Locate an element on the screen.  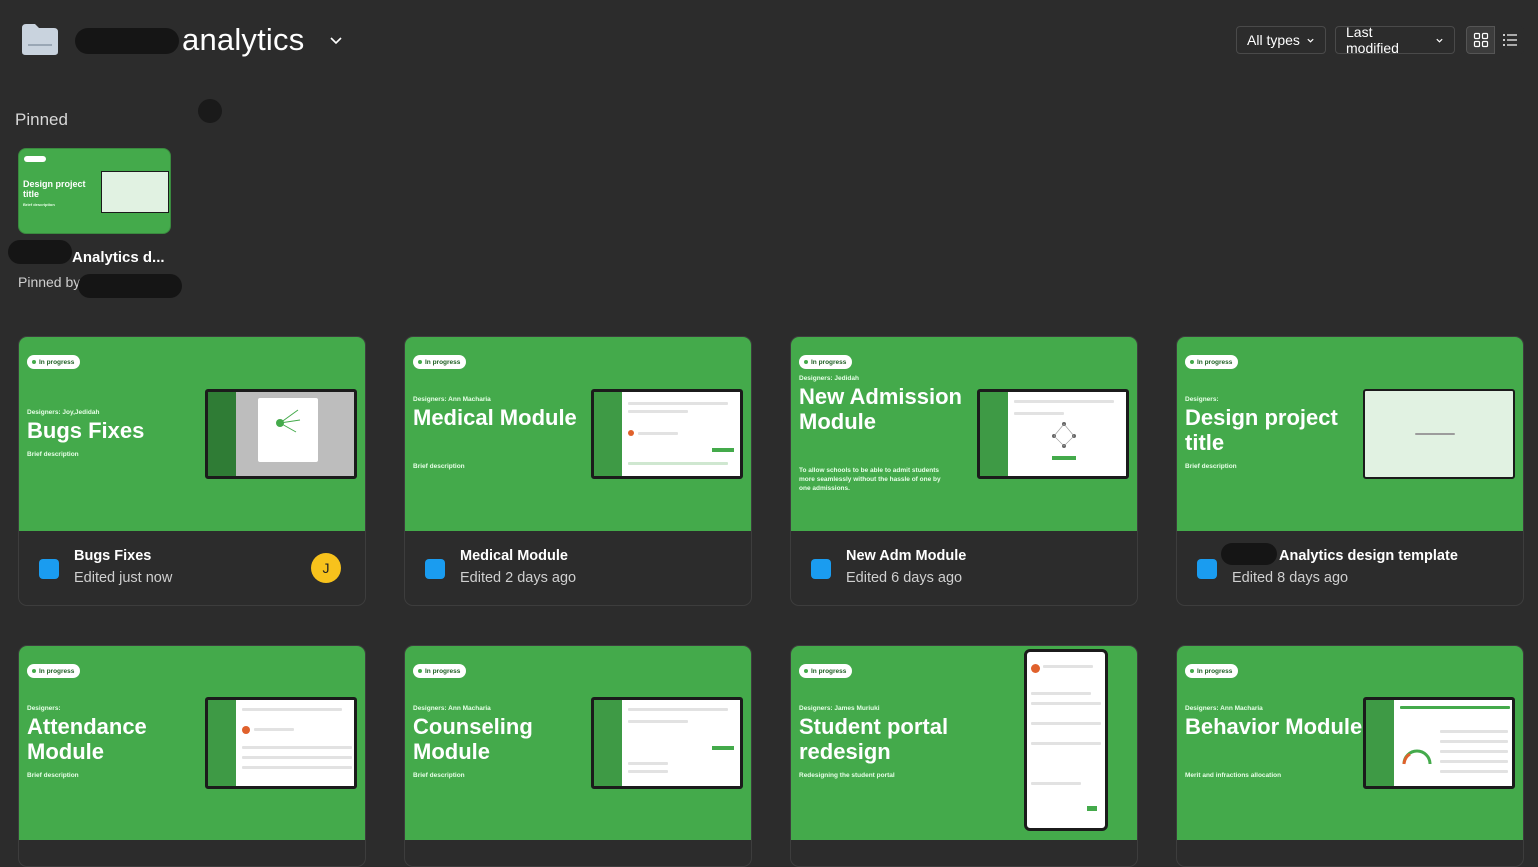
folder-title: analytics is located at coordinates (243, 39).